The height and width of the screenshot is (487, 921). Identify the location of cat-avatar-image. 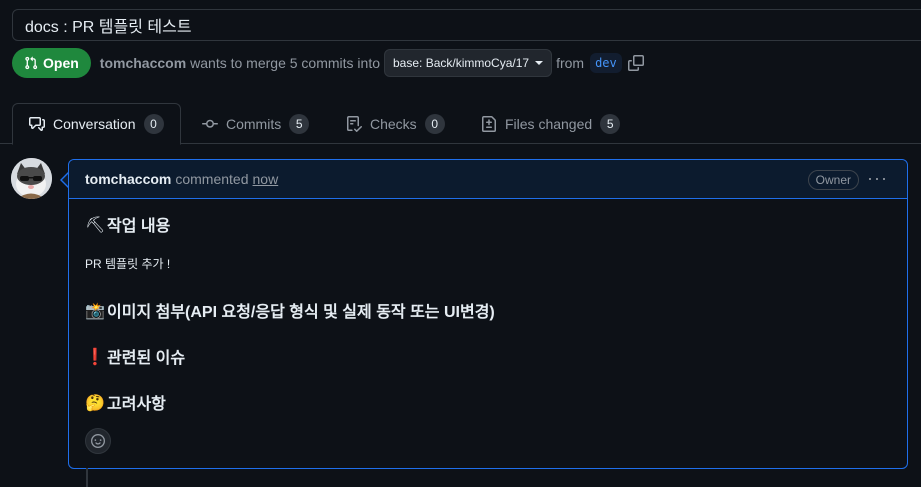
(31, 178).